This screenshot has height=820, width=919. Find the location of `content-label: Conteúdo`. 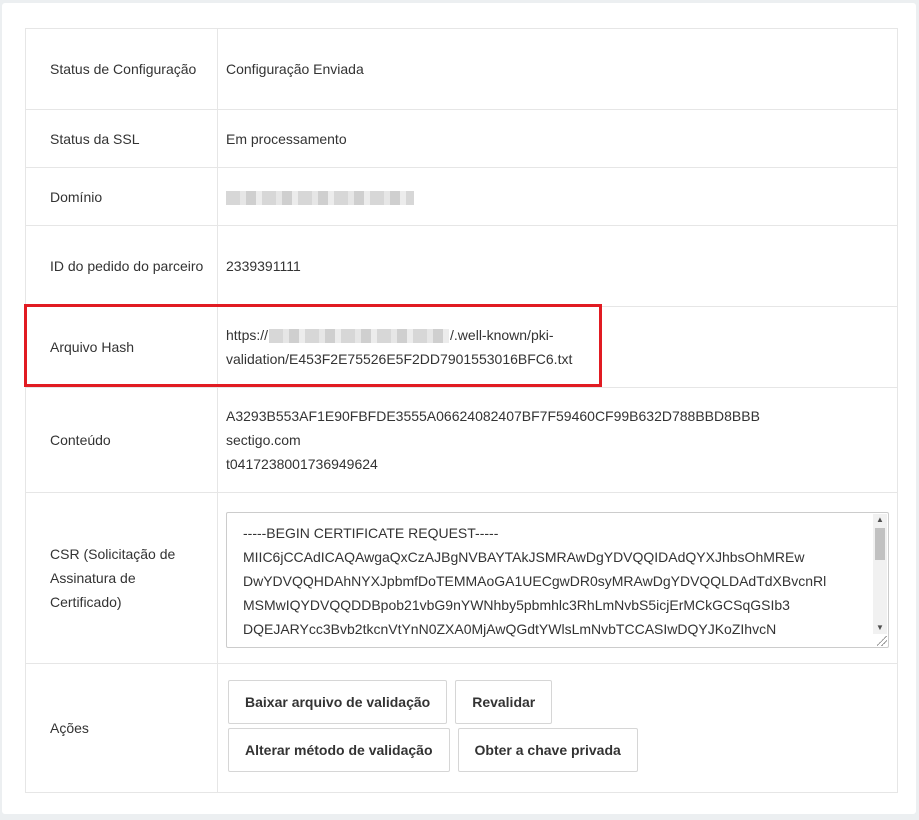

content-label: Conteúdo is located at coordinates (121, 440).